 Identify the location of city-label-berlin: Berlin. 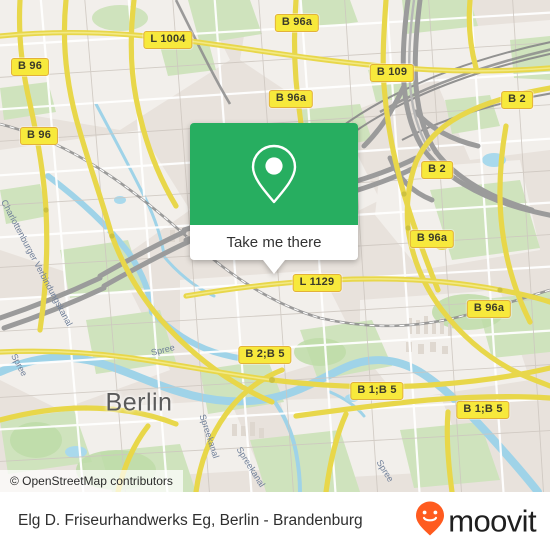
(139, 402).